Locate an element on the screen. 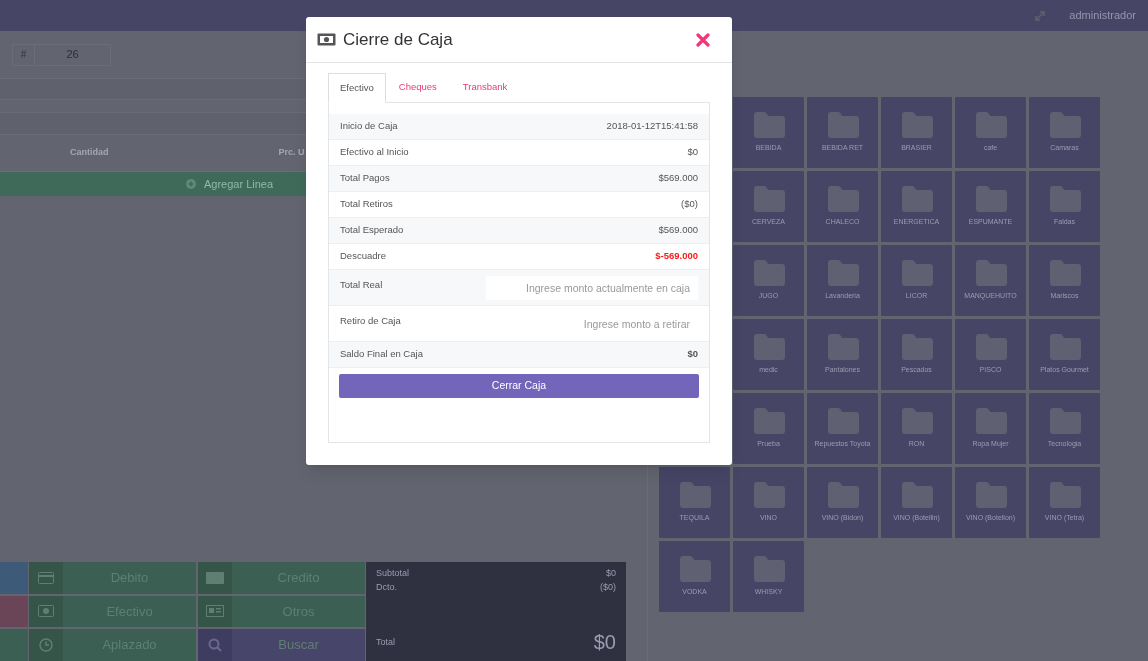 The width and height of the screenshot is (1148, 661). row-label: Retiro de Caja is located at coordinates (370, 321).